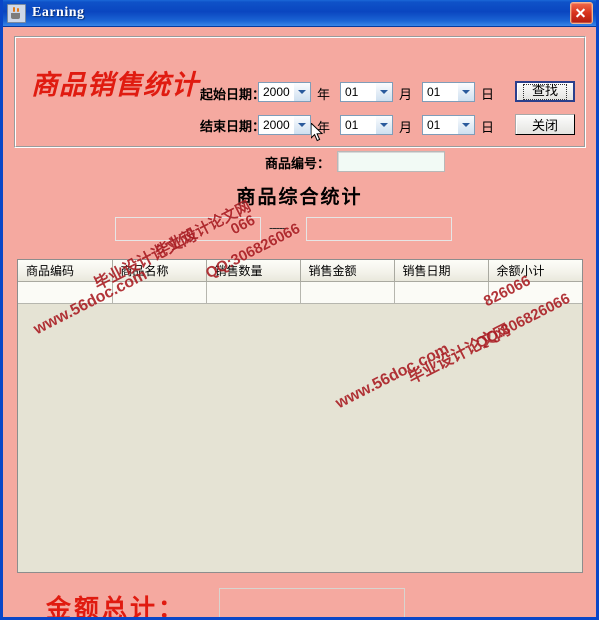 The width and height of the screenshot is (599, 620). I want to click on search-button: 查找, so click(545, 91).